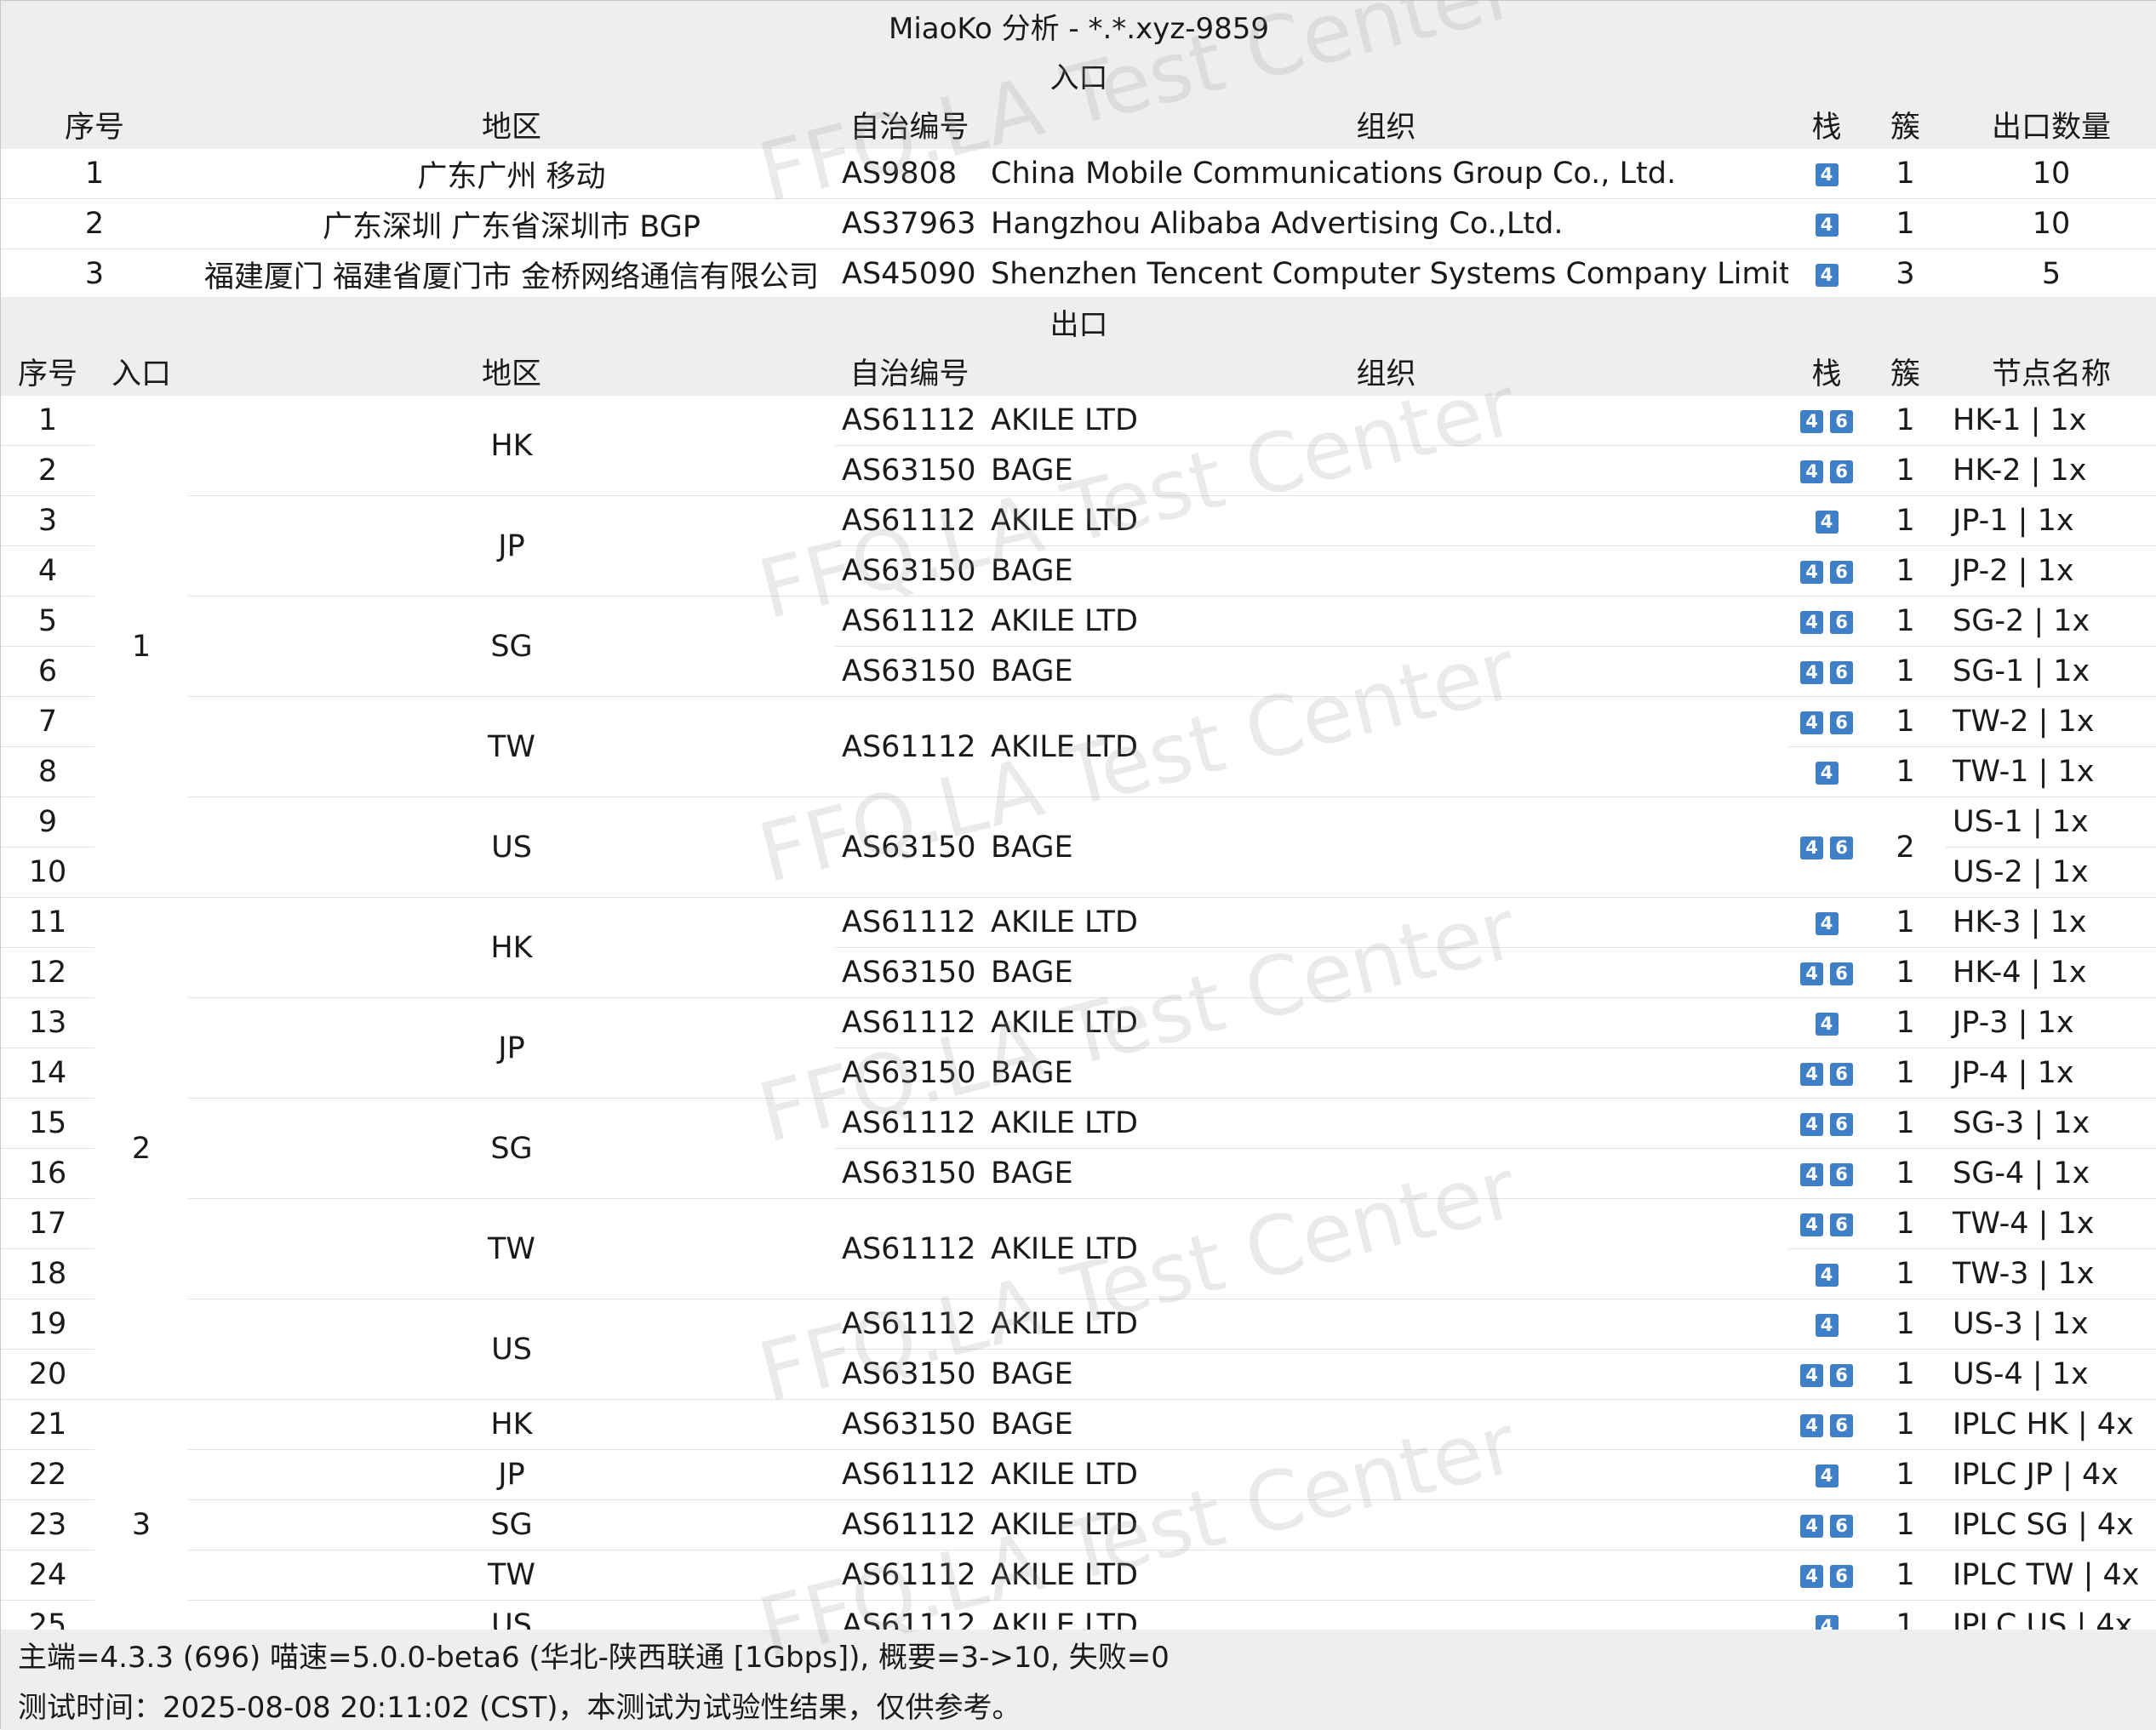  Describe the element at coordinates (1078, 1249) in the screenshot. I see `table-row: 17 TW AS61112 AKILE LTD 4 6 1 TW-4 | 1x` at that location.